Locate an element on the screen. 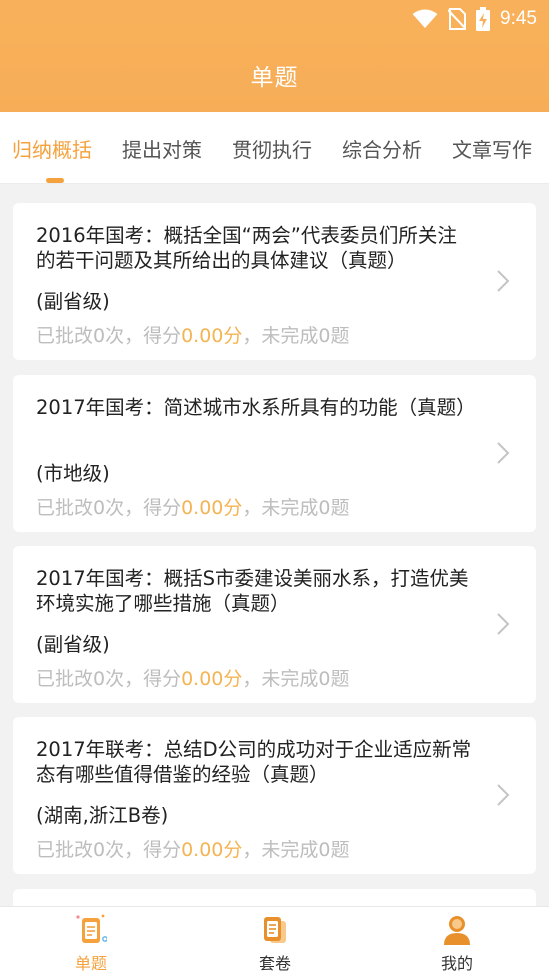 Image resolution: width=549 pixels, height=976 pixels. profile-icon is located at coordinates (457, 932).